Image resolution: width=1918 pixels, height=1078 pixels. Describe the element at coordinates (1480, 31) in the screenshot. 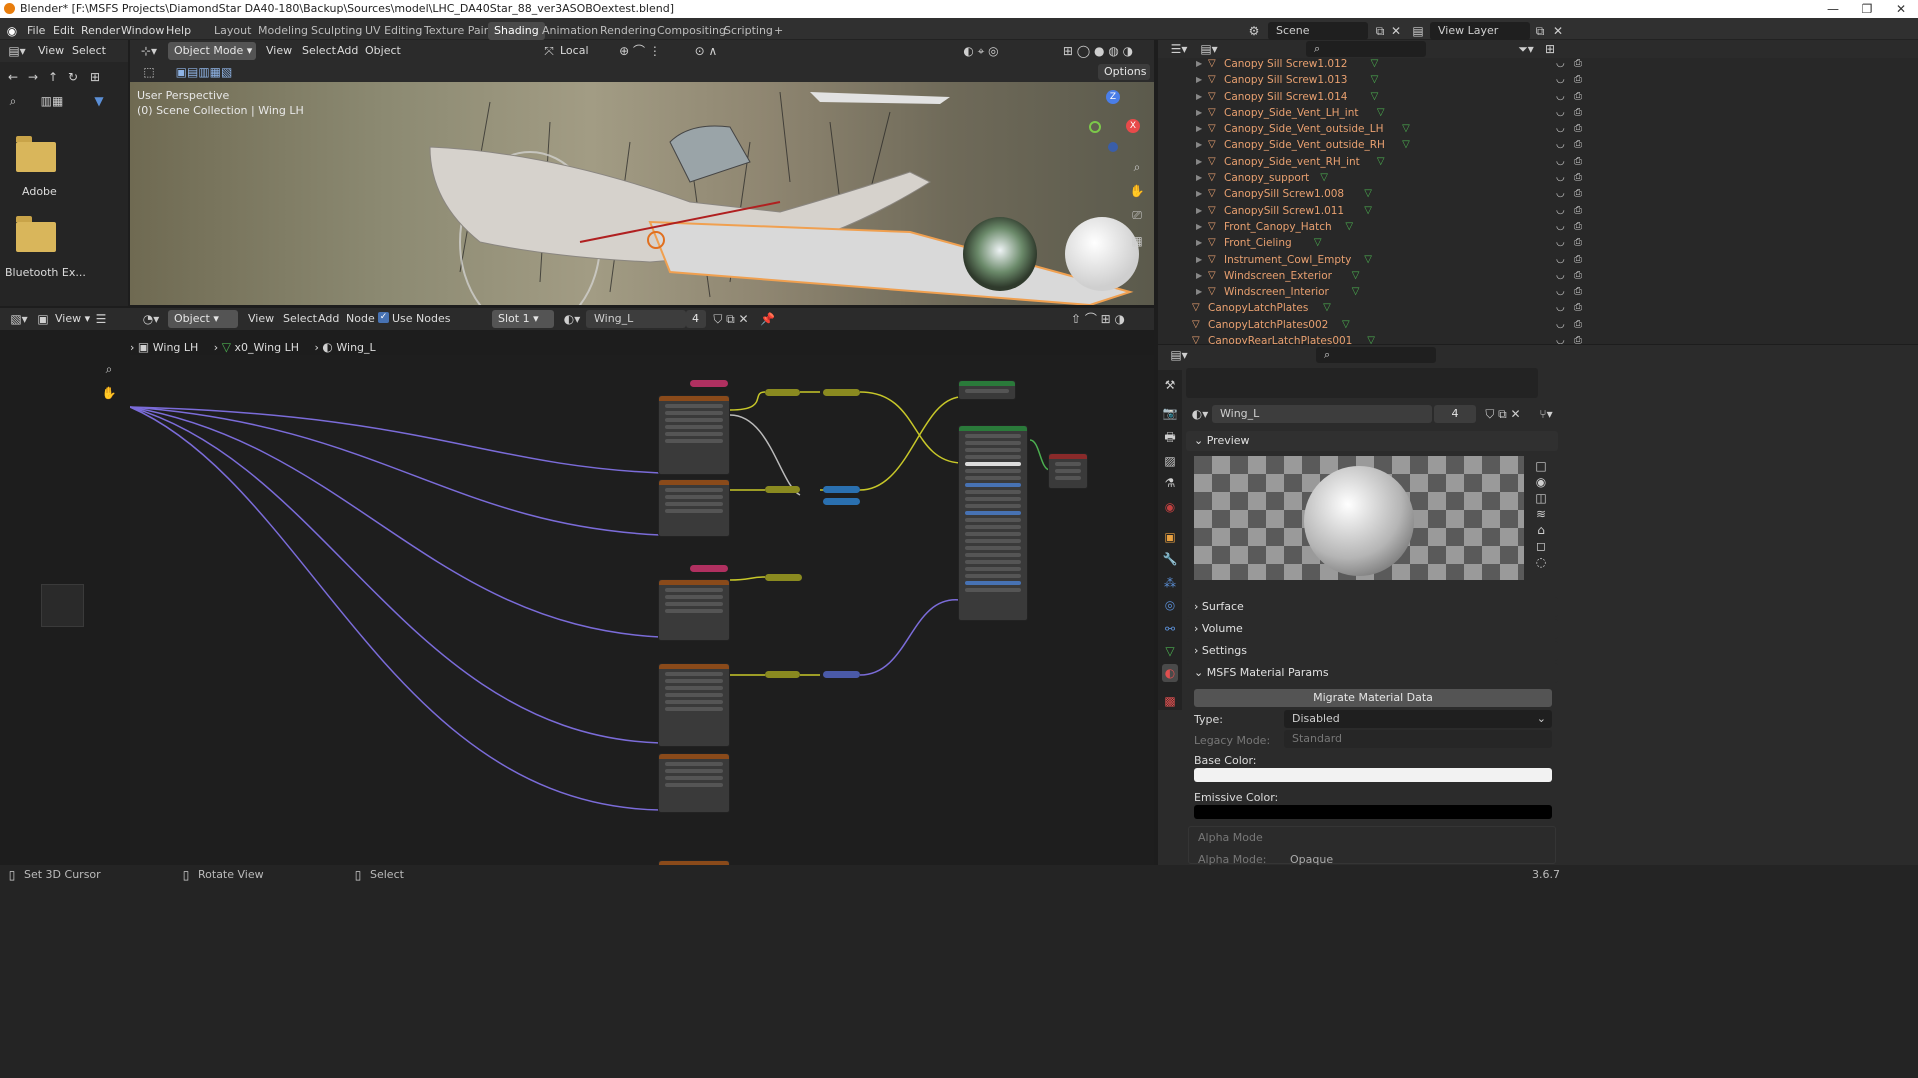

I see `view-layer-field: View Layer` at that location.